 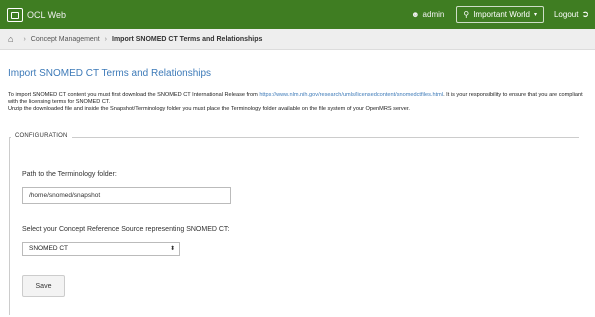 What do you see at coordinates (43, 286) in the screenshot?
I see `save-button: Save` at bounding box center [43, 286].